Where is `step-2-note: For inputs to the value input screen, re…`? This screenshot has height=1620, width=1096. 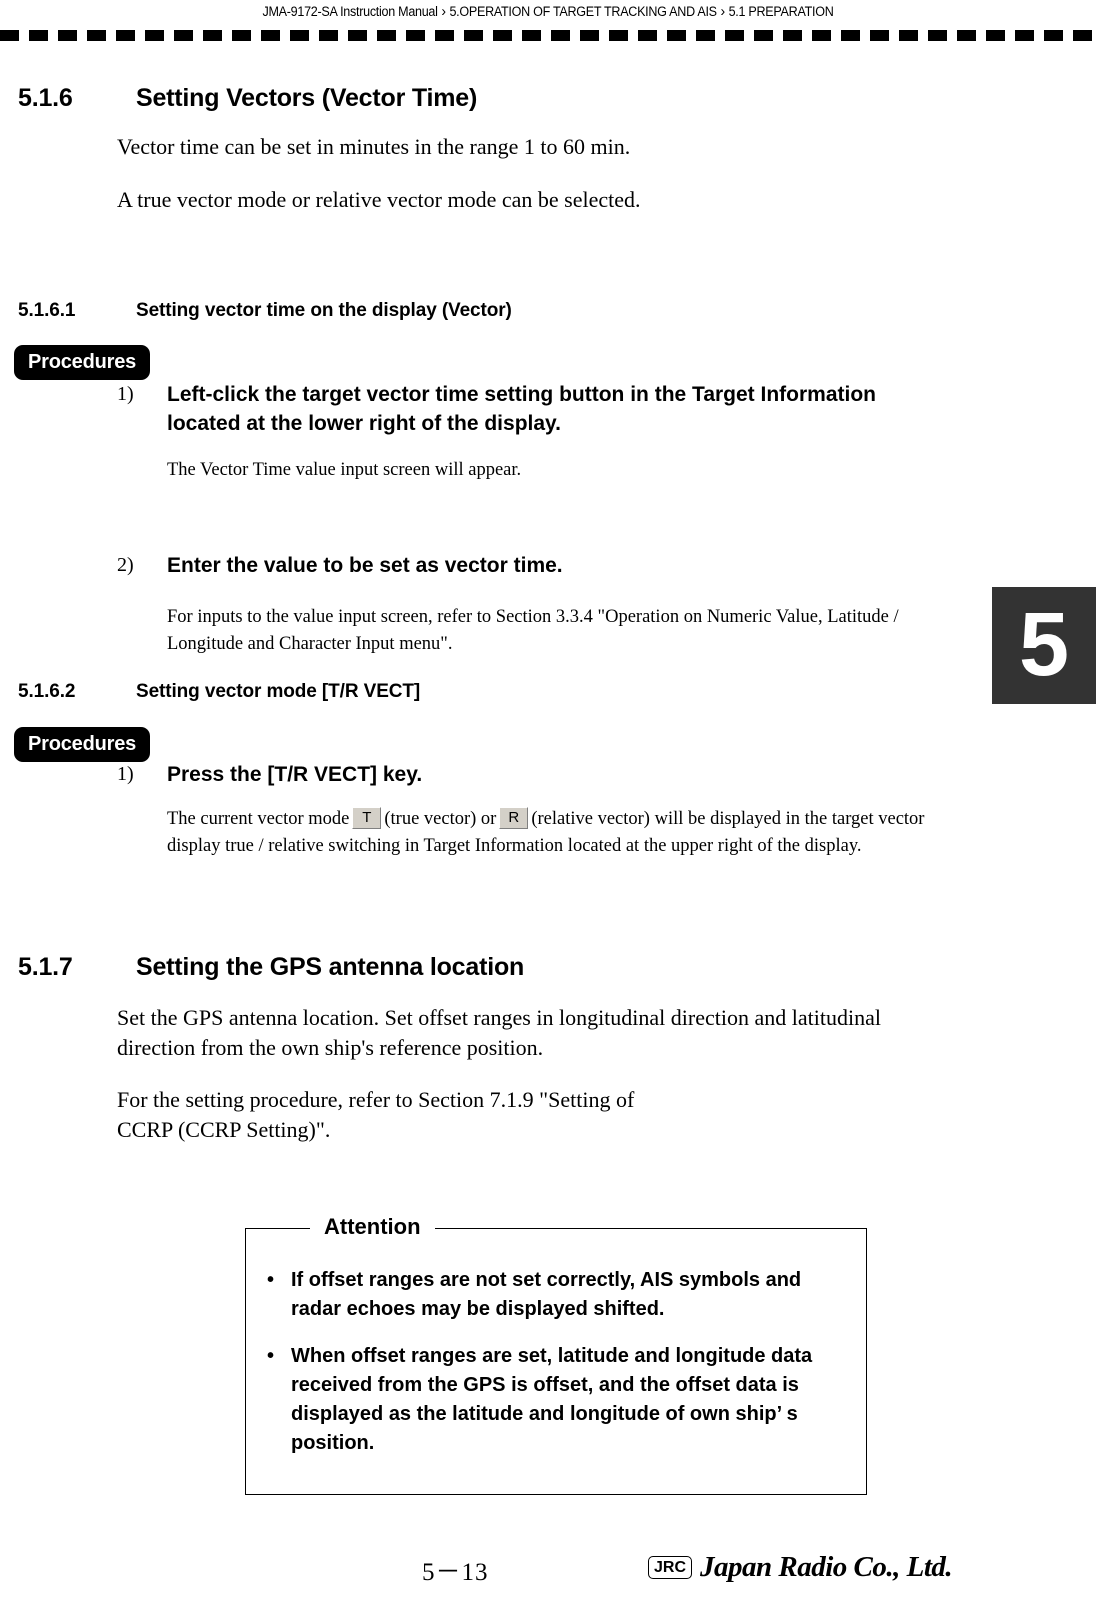 step-2-note: For inputs to the value input screen, re… is located at coordinates (533, 630).